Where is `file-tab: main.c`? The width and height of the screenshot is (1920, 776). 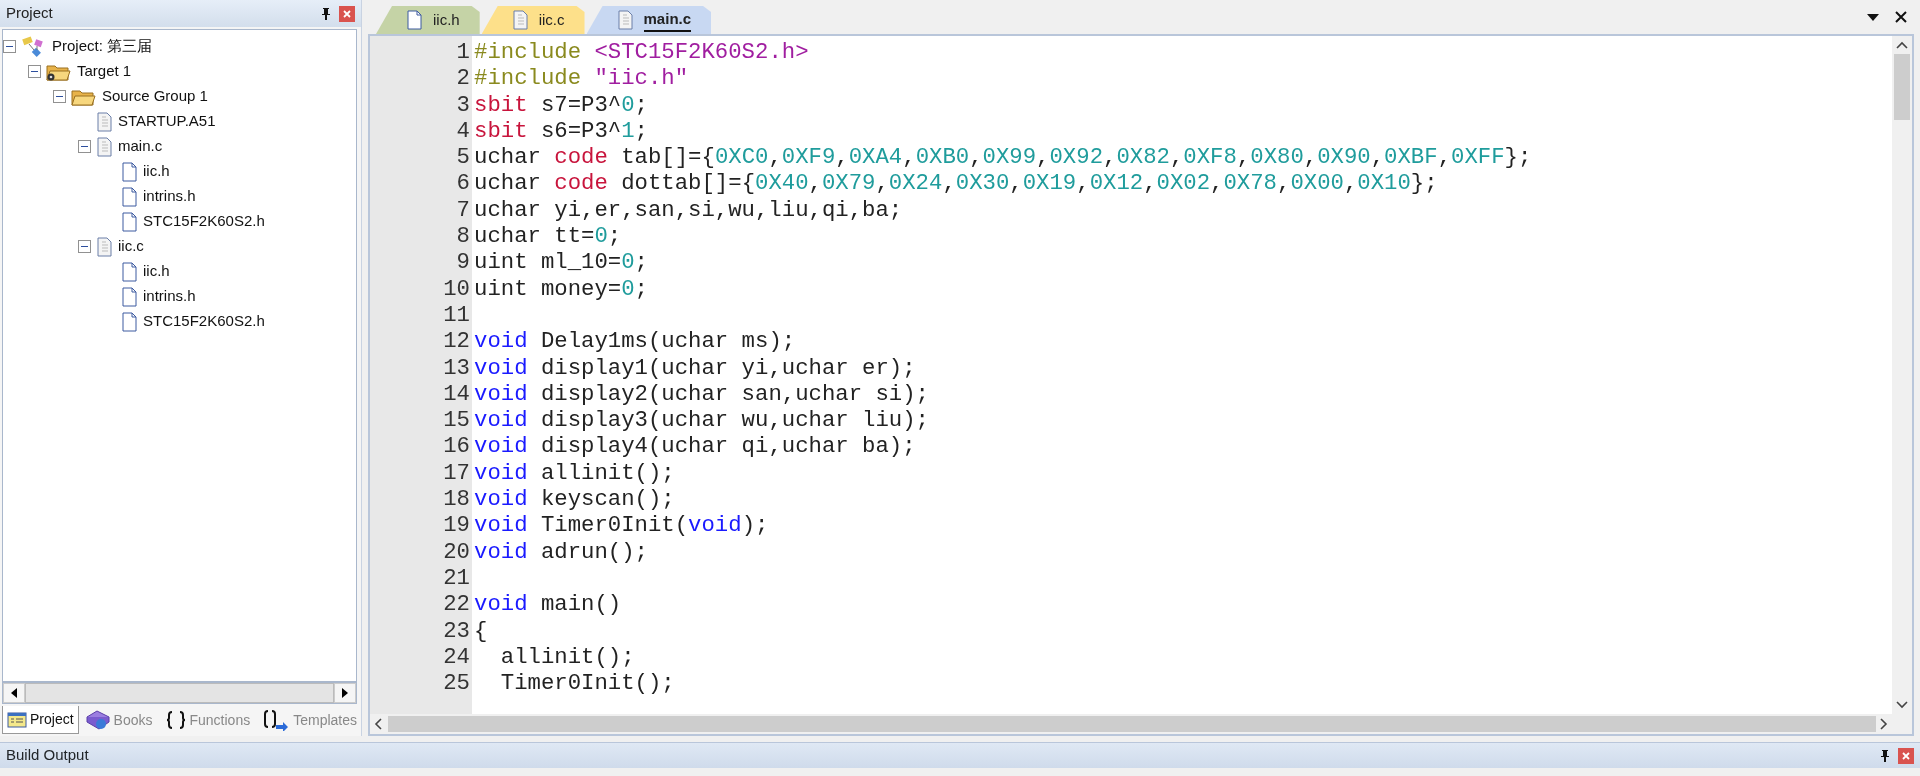 file-tab: main.c is located at coordinates (649, 20).